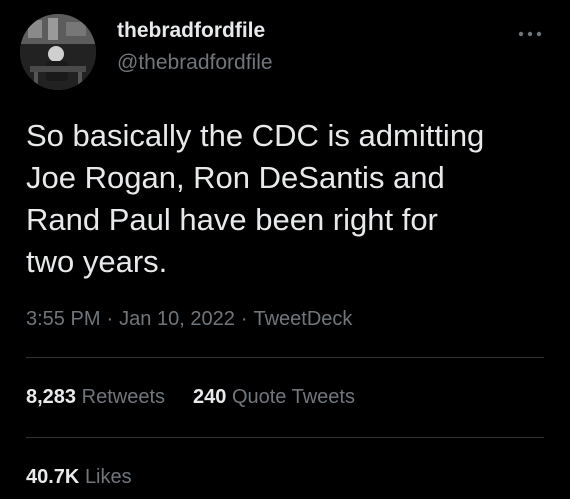  I want to click on quote-tweets-stat: 240 Quote Tweets, so click(274, 397).